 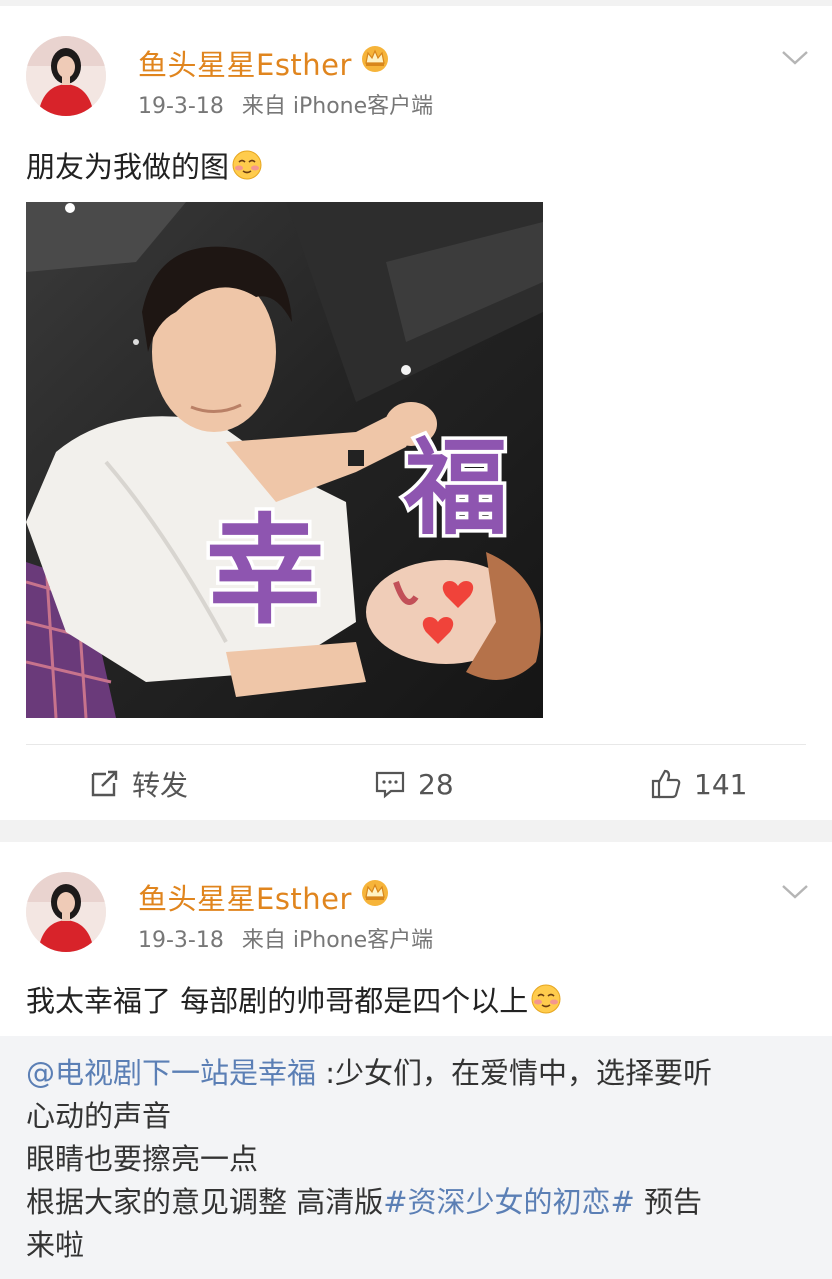 What do you see at coordinates (666, 784) in the screenshot?
I see `like-icon` at bounding box center [666, 784].